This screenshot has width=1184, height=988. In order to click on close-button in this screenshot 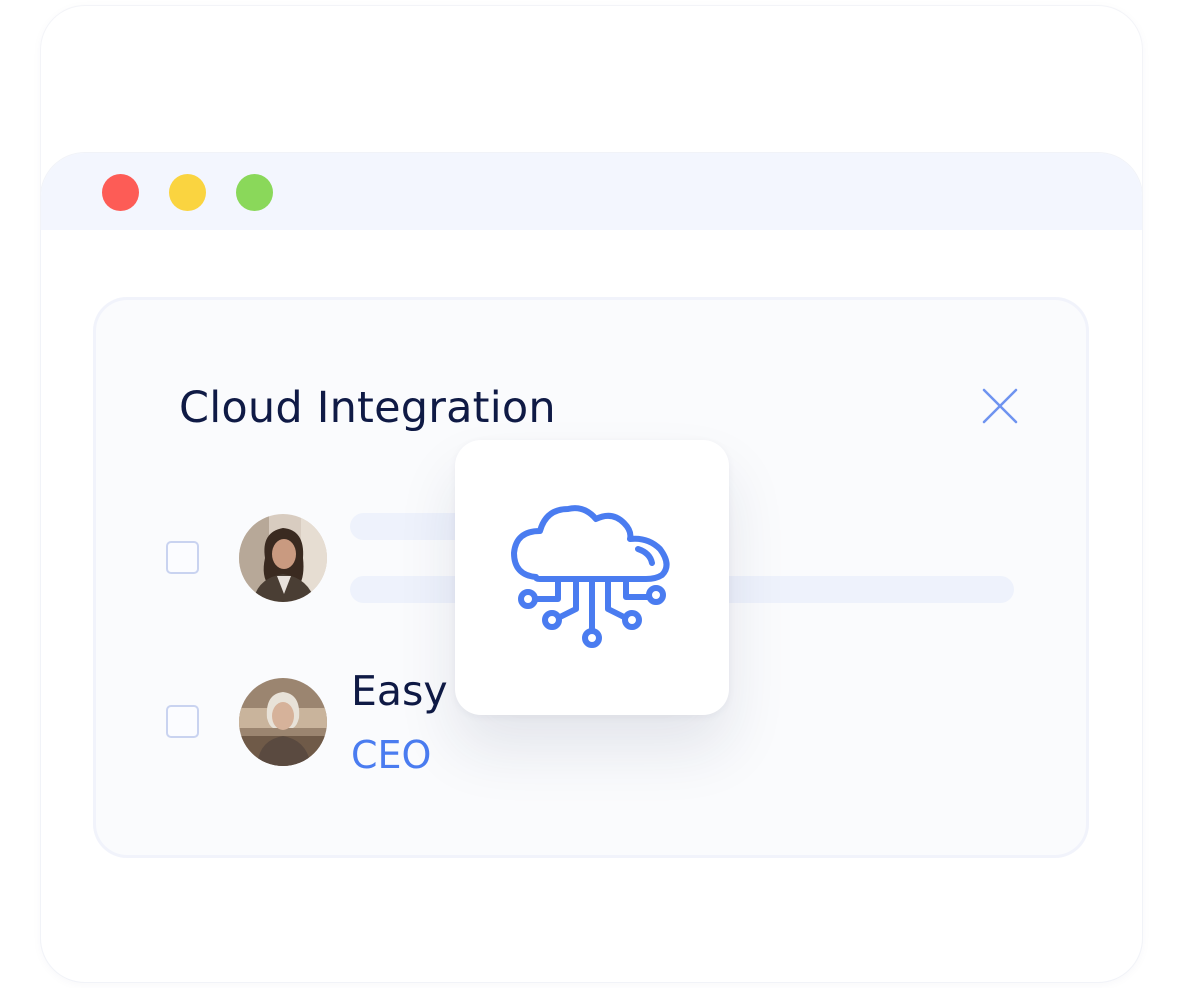, I will do `click(1000, 406)`.